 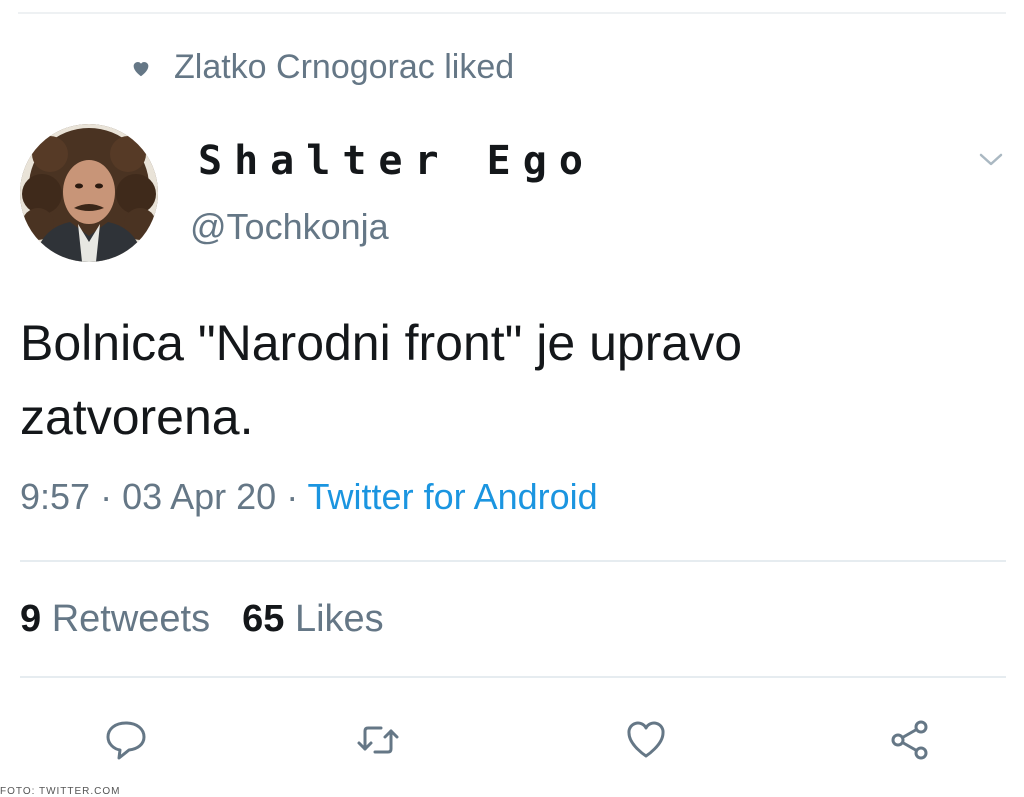 I want to click on tweet-actions, so click(x=512, y=740).